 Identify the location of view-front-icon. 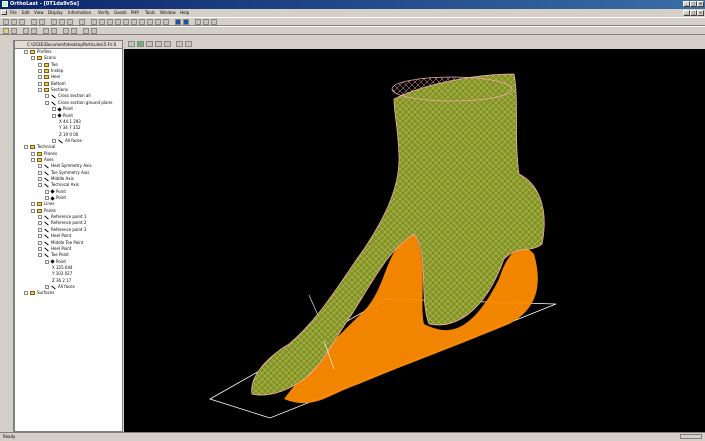
(149, 44).